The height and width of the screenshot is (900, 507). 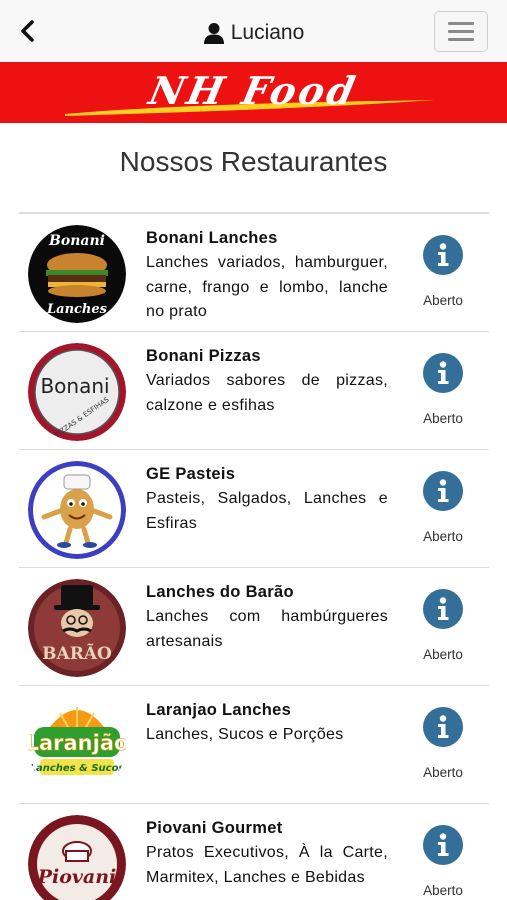 I want to click on restaurant-logo: Bonani PIZZAS & ESFIHAS, so click(x=77, y=392).